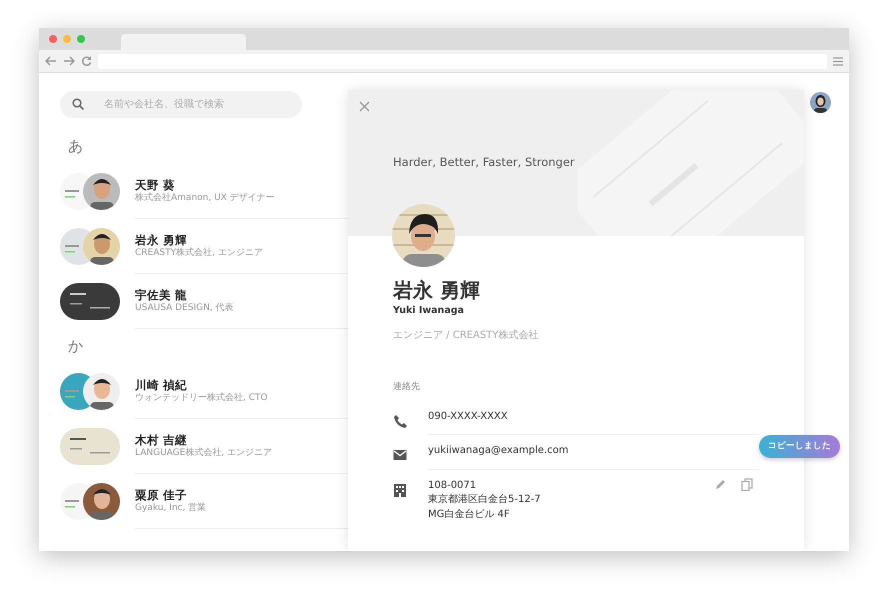  Describe the element at coordinates (400, 421) in the screenshot. I see `phone-icon` at that location.